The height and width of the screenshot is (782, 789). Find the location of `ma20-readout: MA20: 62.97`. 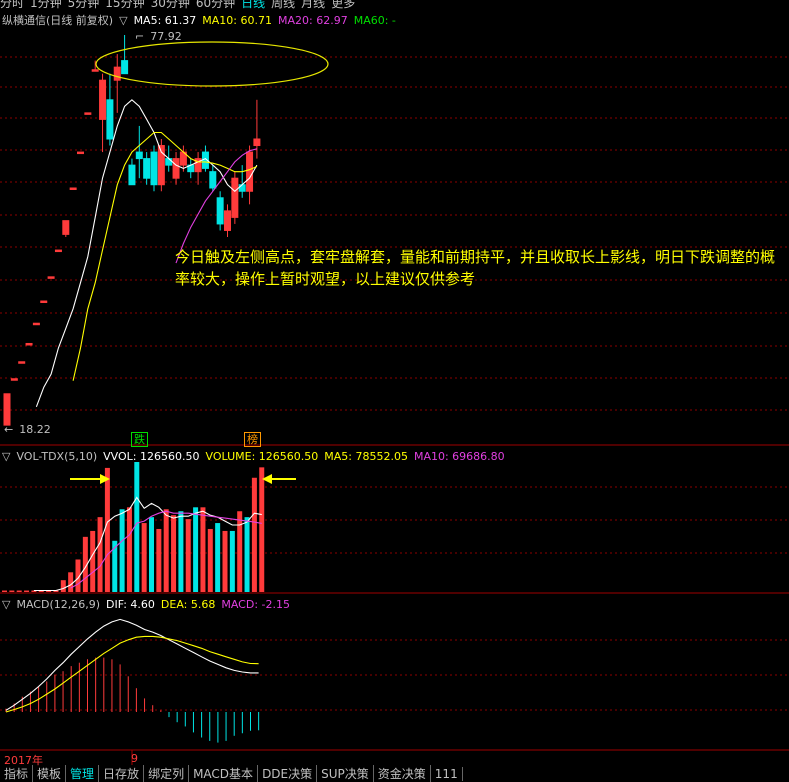

ma20-readout: MA20: 62.97 is located at coordinates (313, 20).